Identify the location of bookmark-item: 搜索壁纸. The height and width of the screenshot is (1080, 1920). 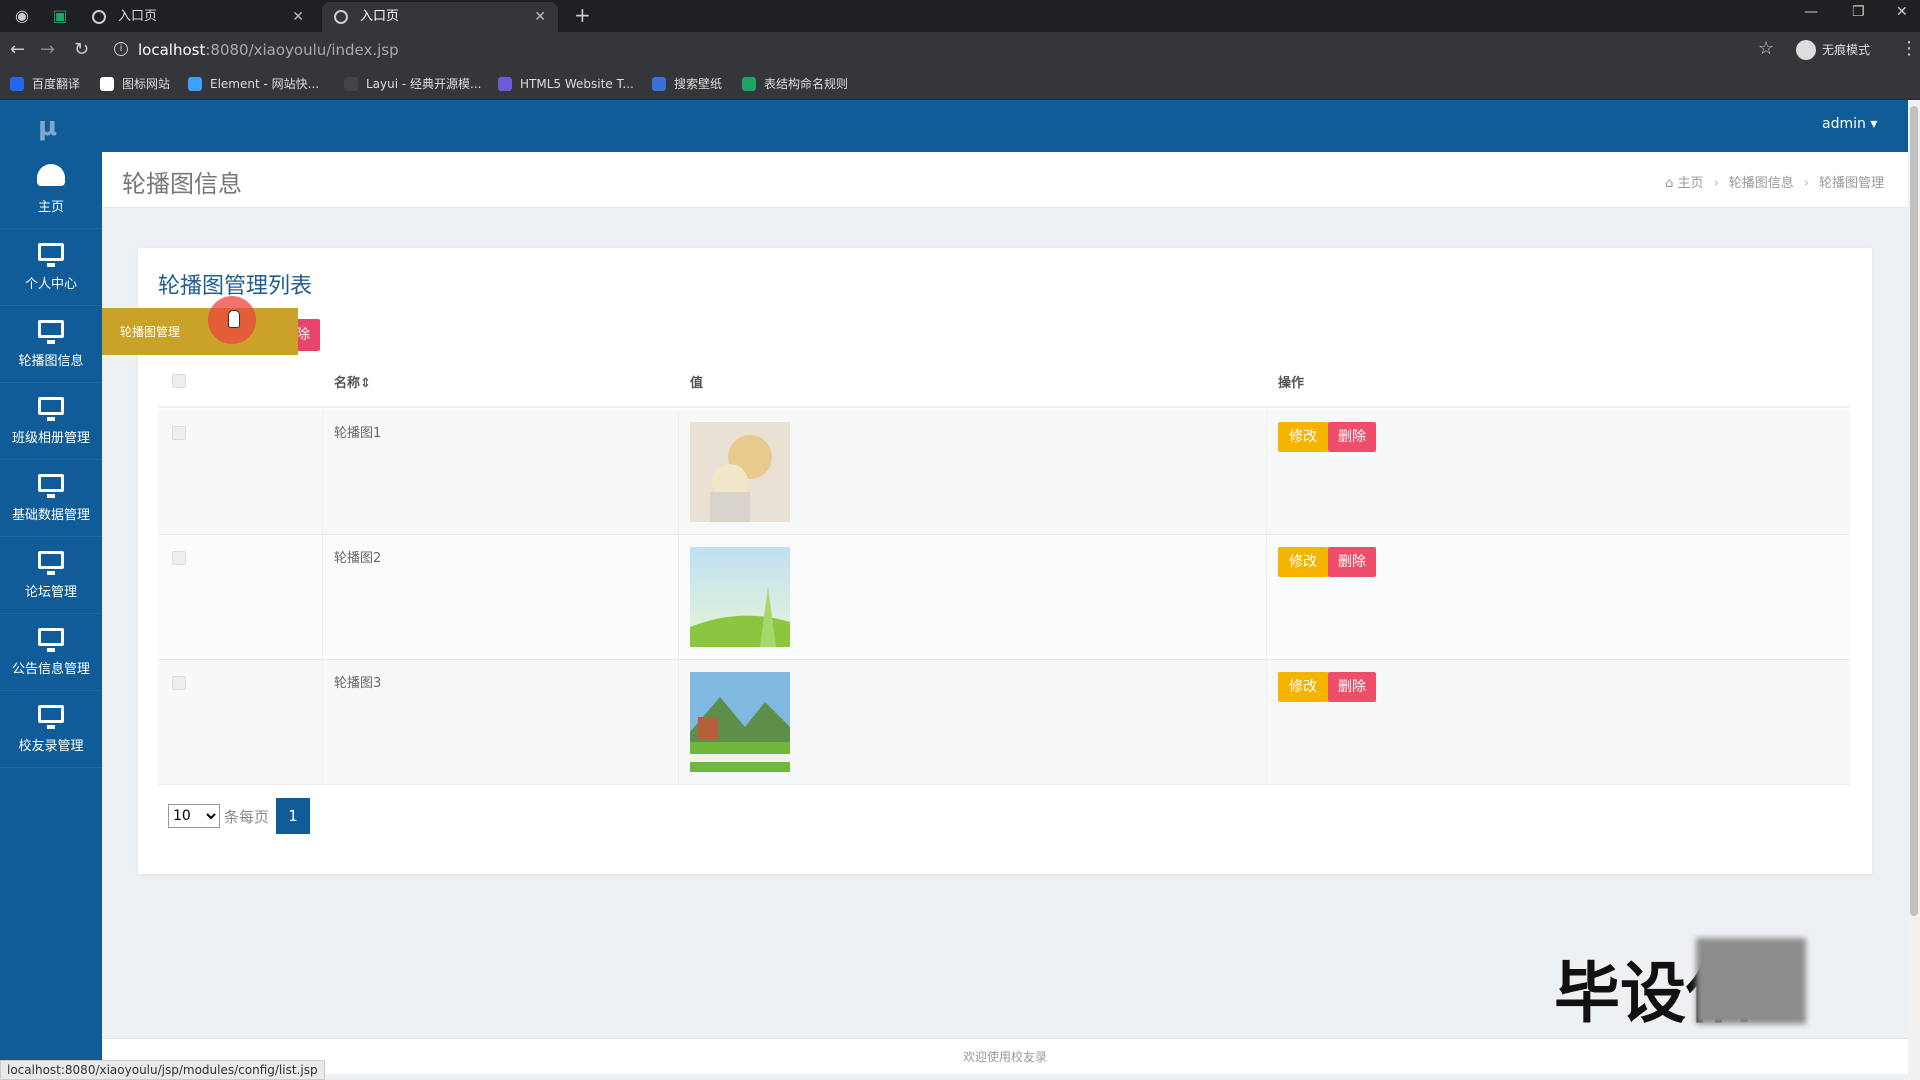
(687, 84).